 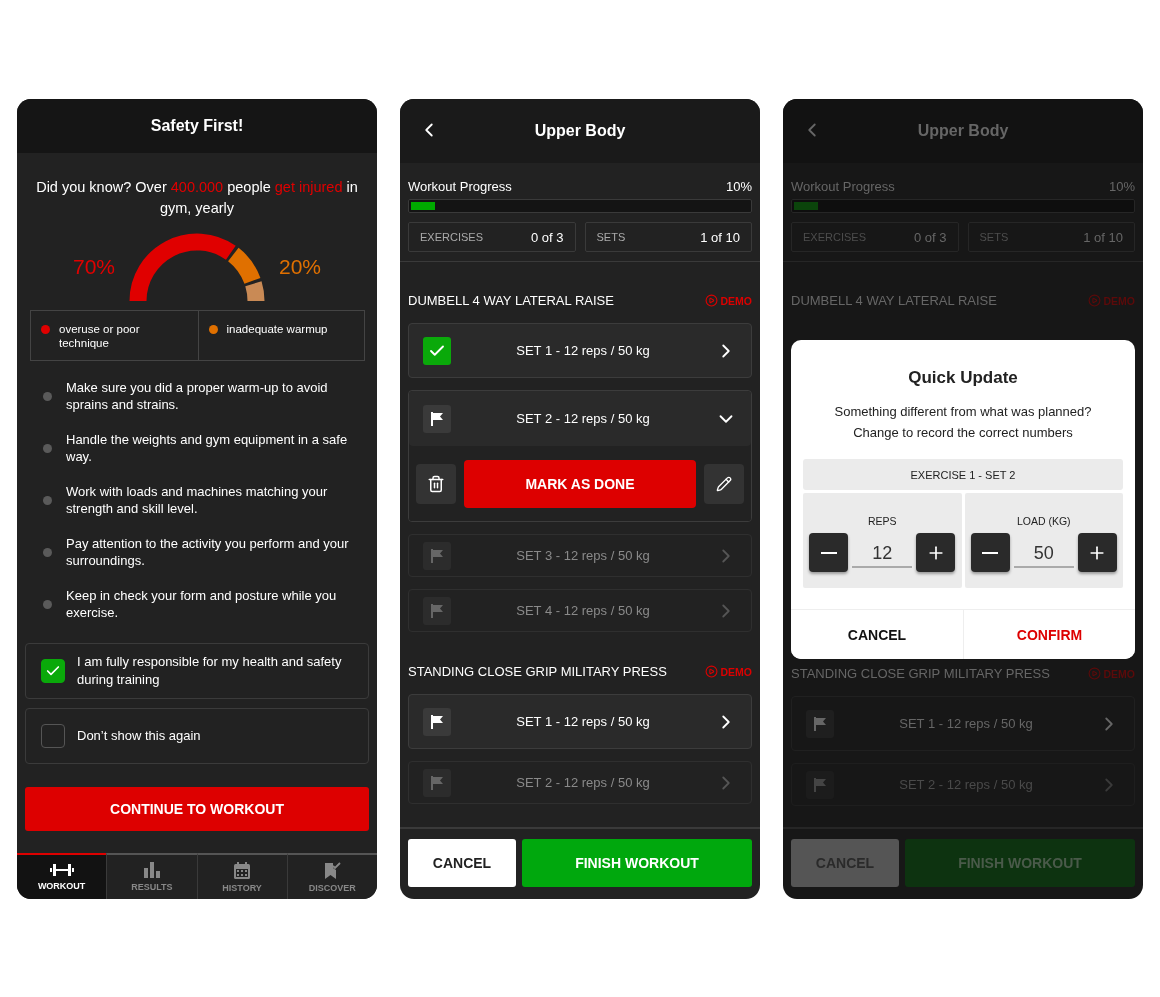 I want to click on mark-done-button: MARK AS DONE, so click(x=580, y=484).